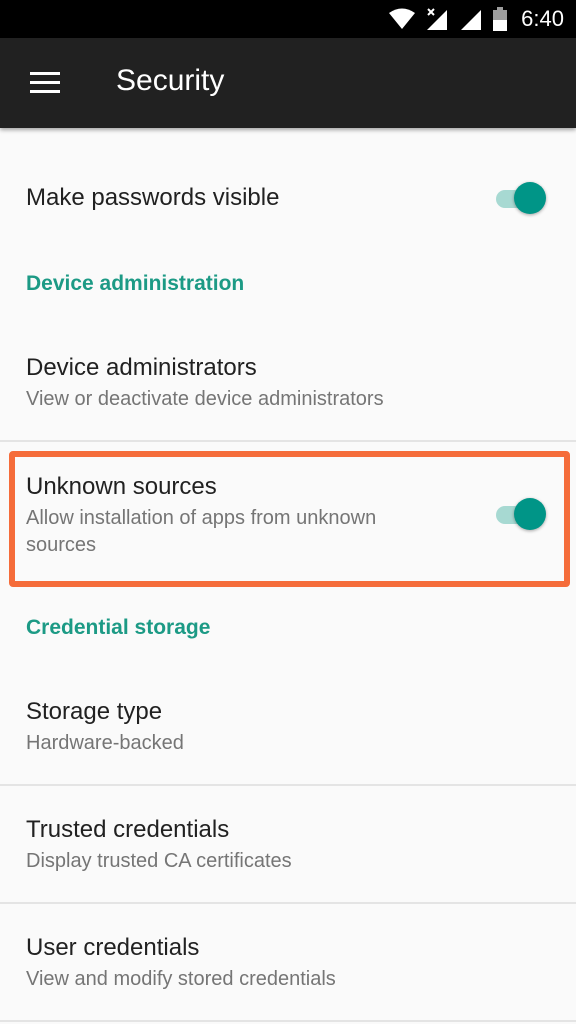 This screenshot has height=1024, width=576. I want to click on status-icons: 6:40, so click(476, 19).